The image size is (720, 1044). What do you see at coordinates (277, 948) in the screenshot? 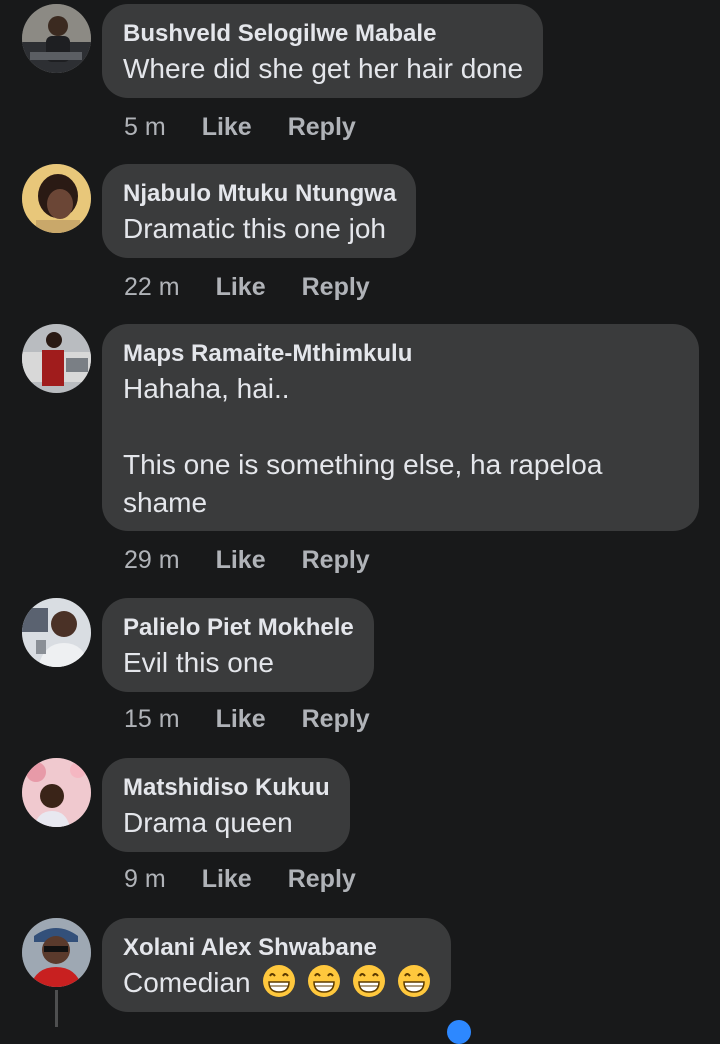
I see `comment-author: Xolani Alex Shwabane` at bounding box center [277, 948].